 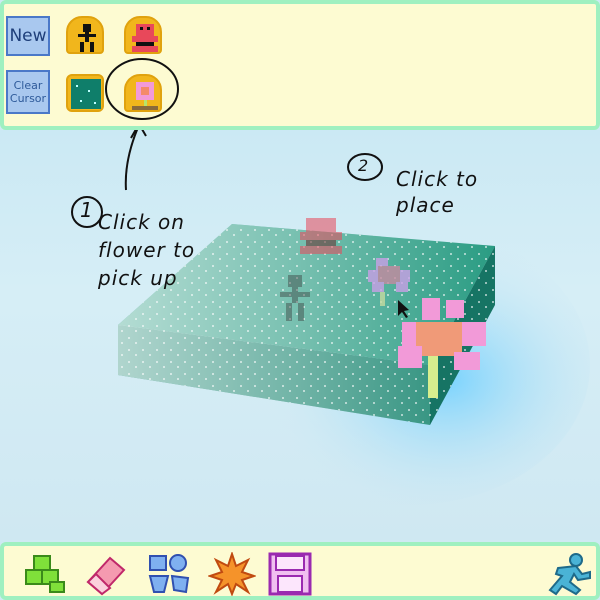 What do you see at coordinates (142, 89) in the screenshot?
I see `flower-highlight-circle` at bounding box center [142, 89].